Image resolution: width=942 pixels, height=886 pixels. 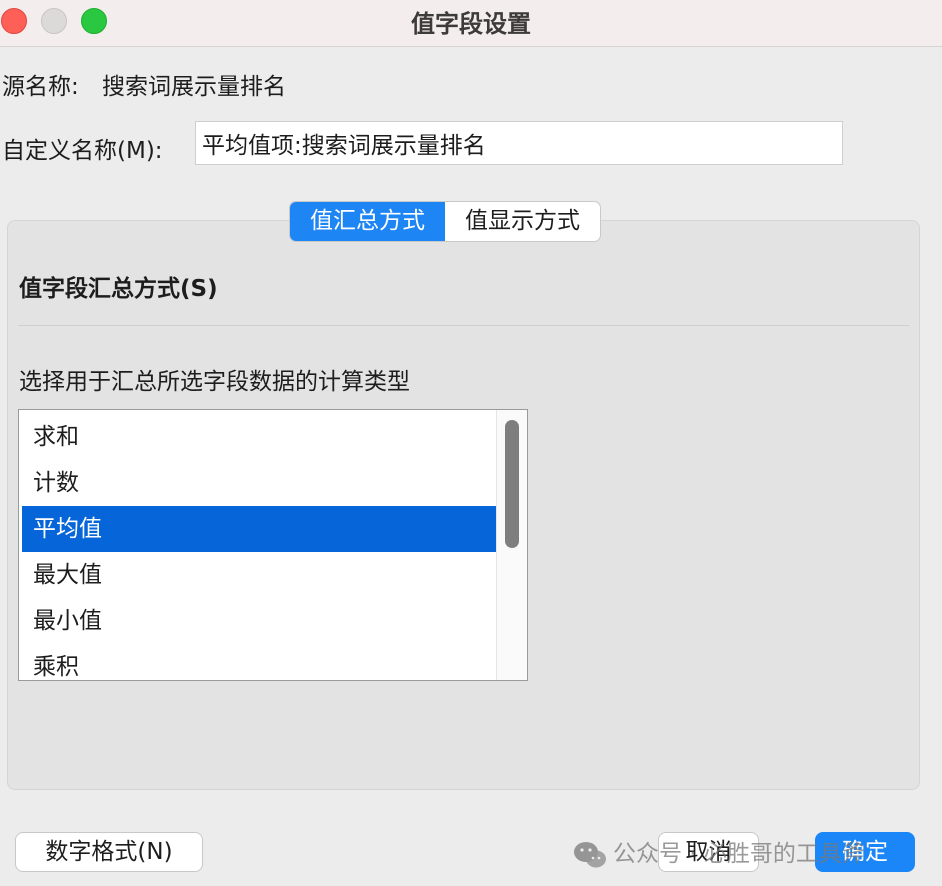 What do you see at coordinates (118, 289) in the screenshot?
I see `section-title: 值字段汇总方式(S)` at bounding box center [118, 289].